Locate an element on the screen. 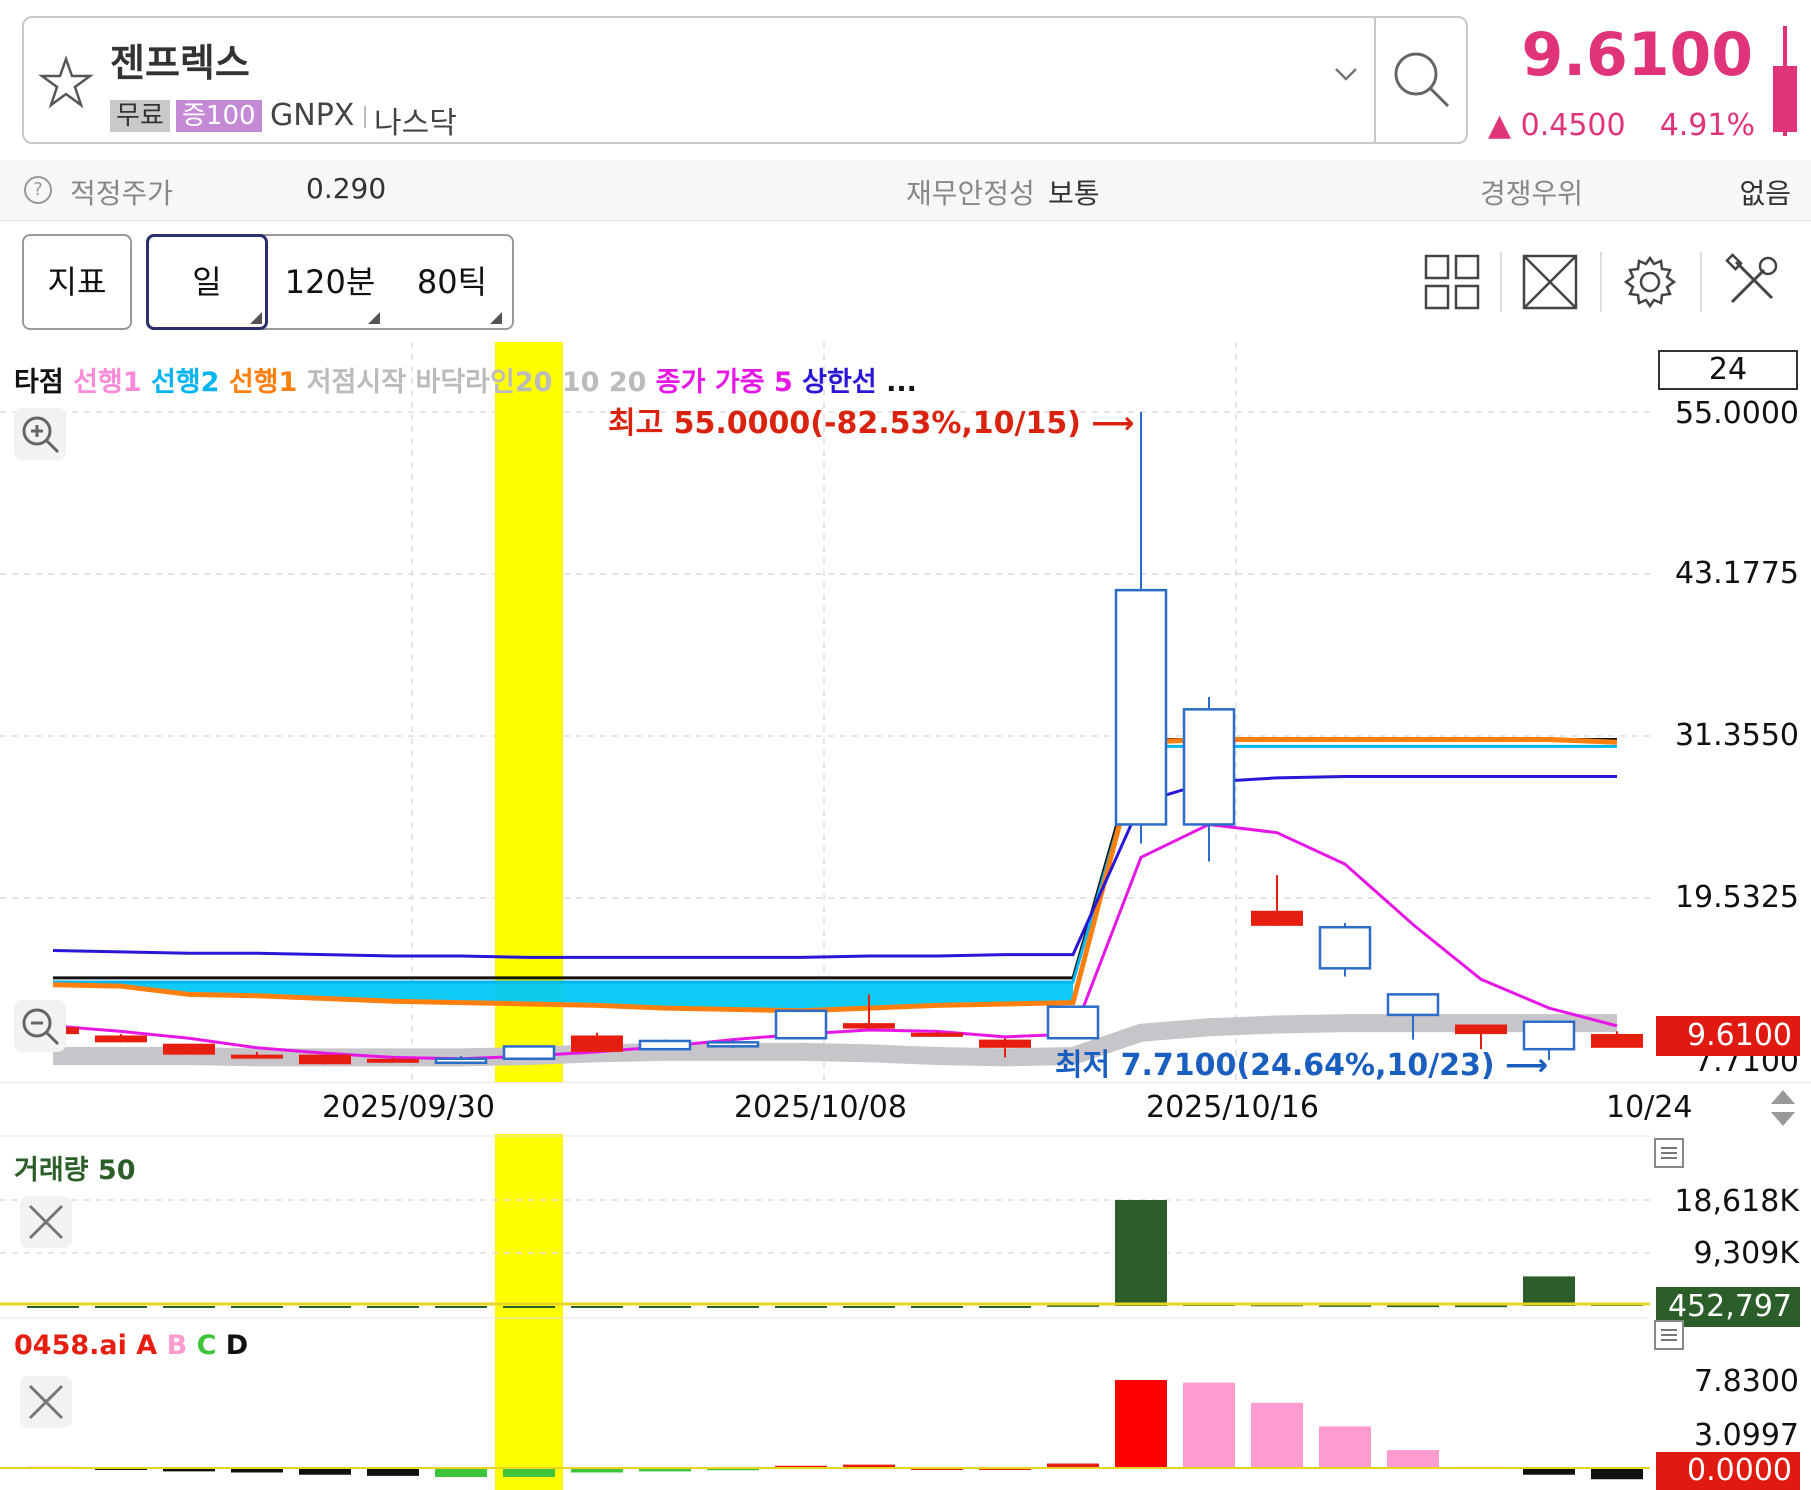  tools-icon is located at coordinates (1752, 282).